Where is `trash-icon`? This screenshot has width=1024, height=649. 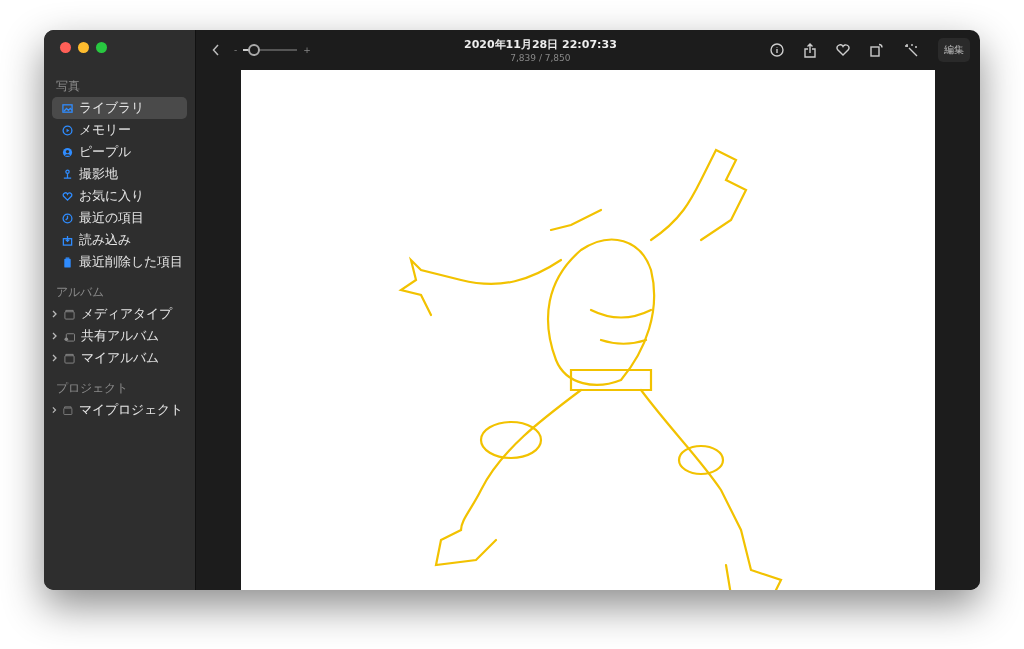
trash-icon is located at coordinates (67, 262).